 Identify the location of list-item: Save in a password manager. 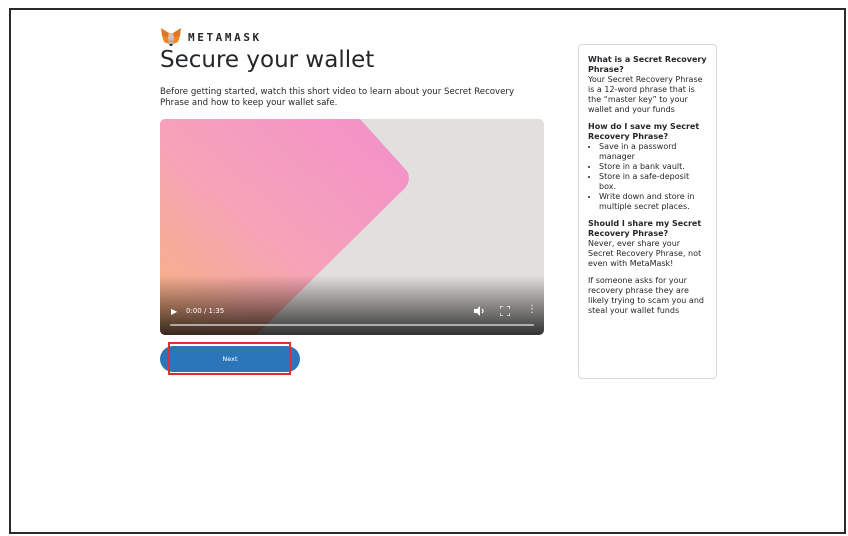
(653, 152).